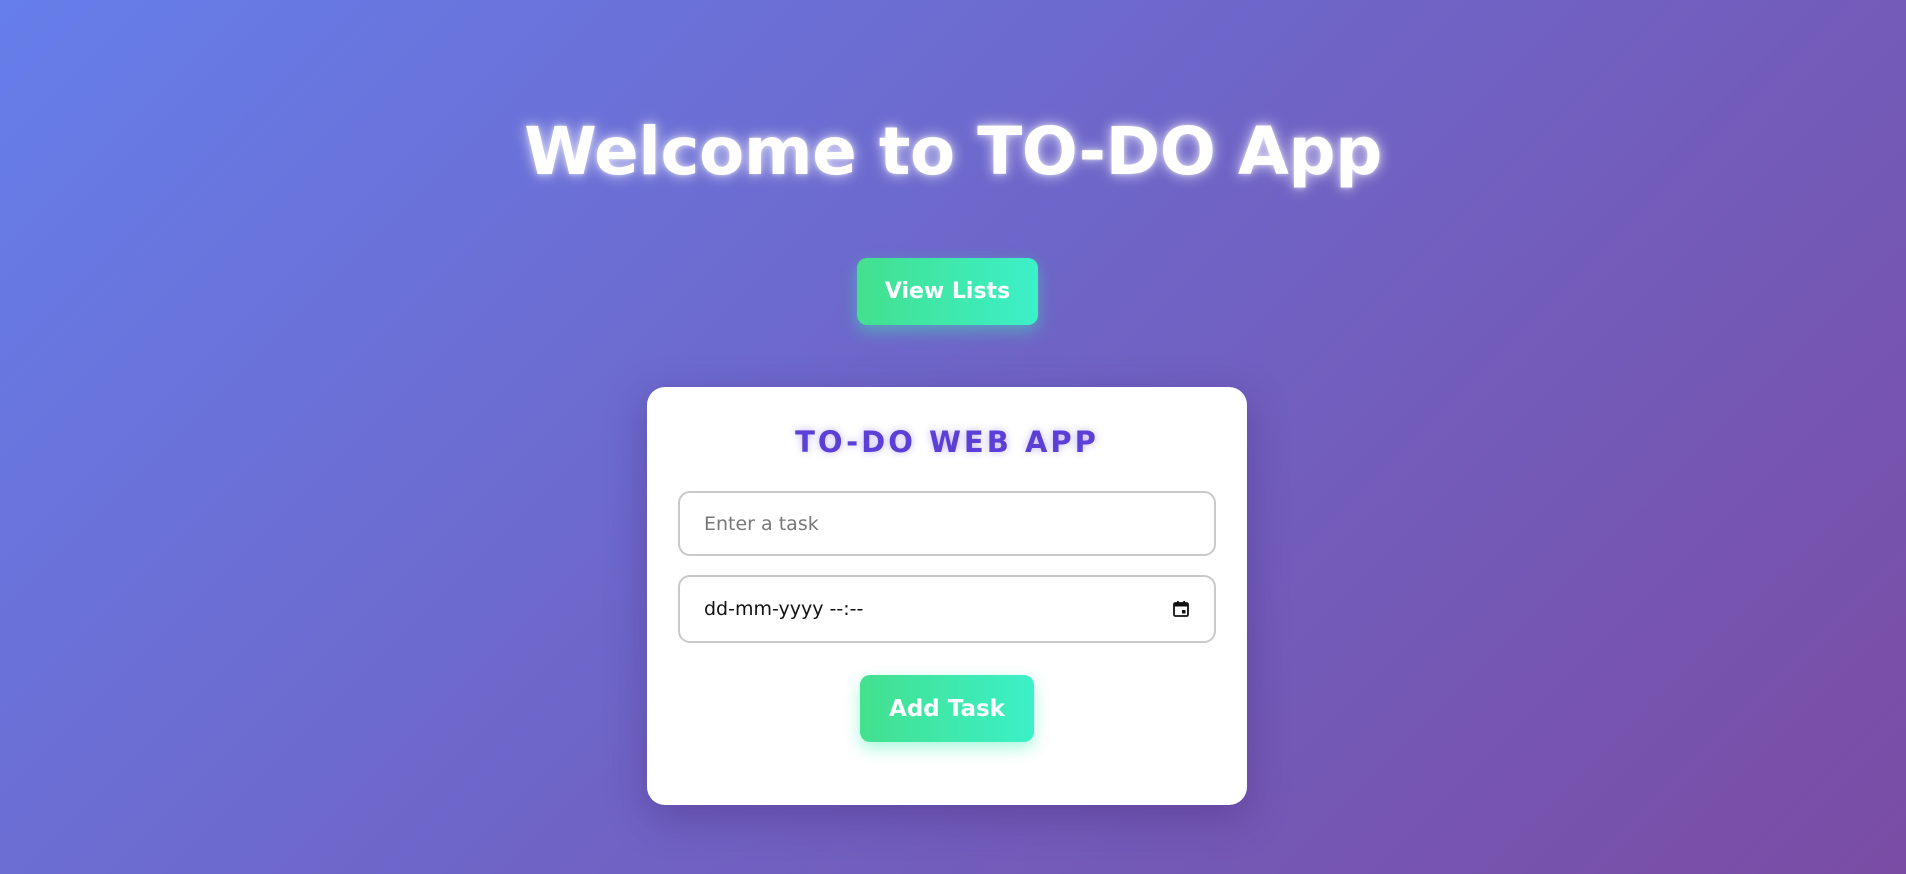 The height and width of the screenshot is (874, 1906). What do you see at coordinates (953, 151) in the screenshot?
I see `page-title: Welcome to TO-DO App` at bounding box center [953, 151].